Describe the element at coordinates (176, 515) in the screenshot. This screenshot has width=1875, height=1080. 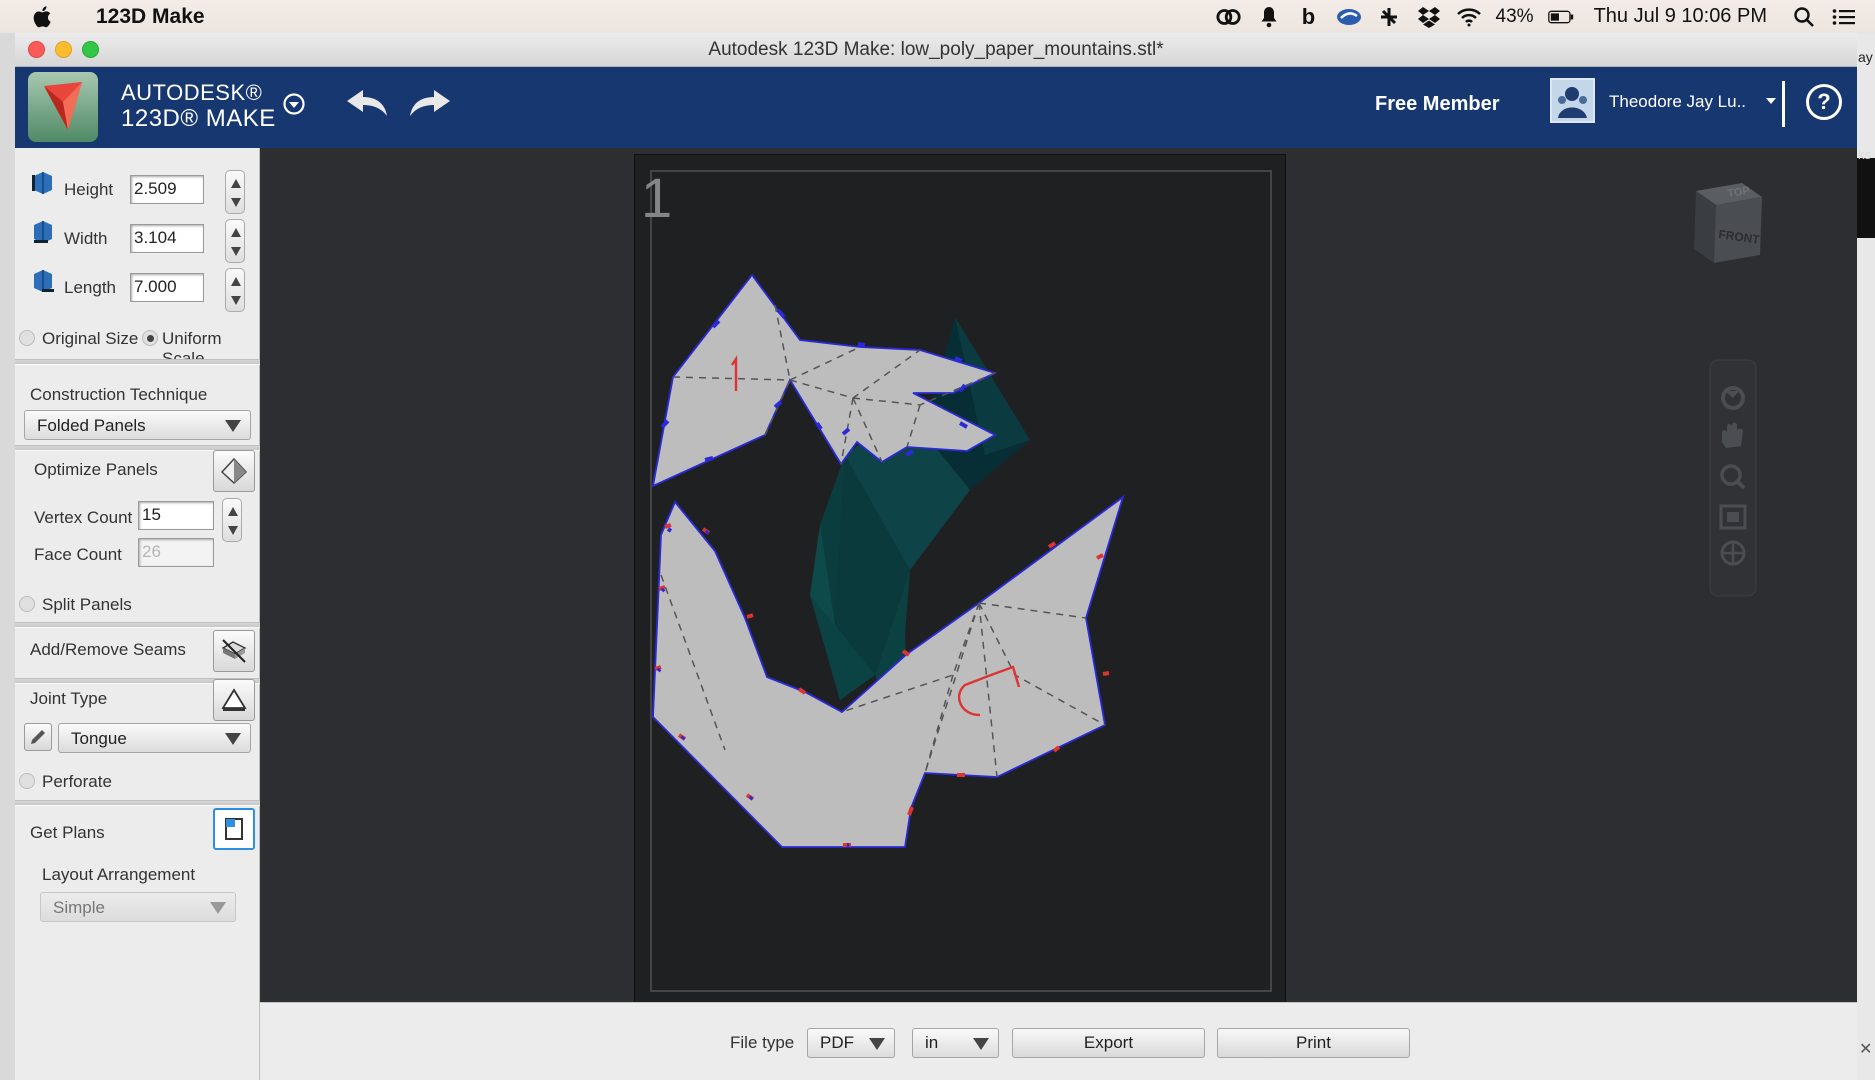
I see `vertex-count-field: 15` at that location.